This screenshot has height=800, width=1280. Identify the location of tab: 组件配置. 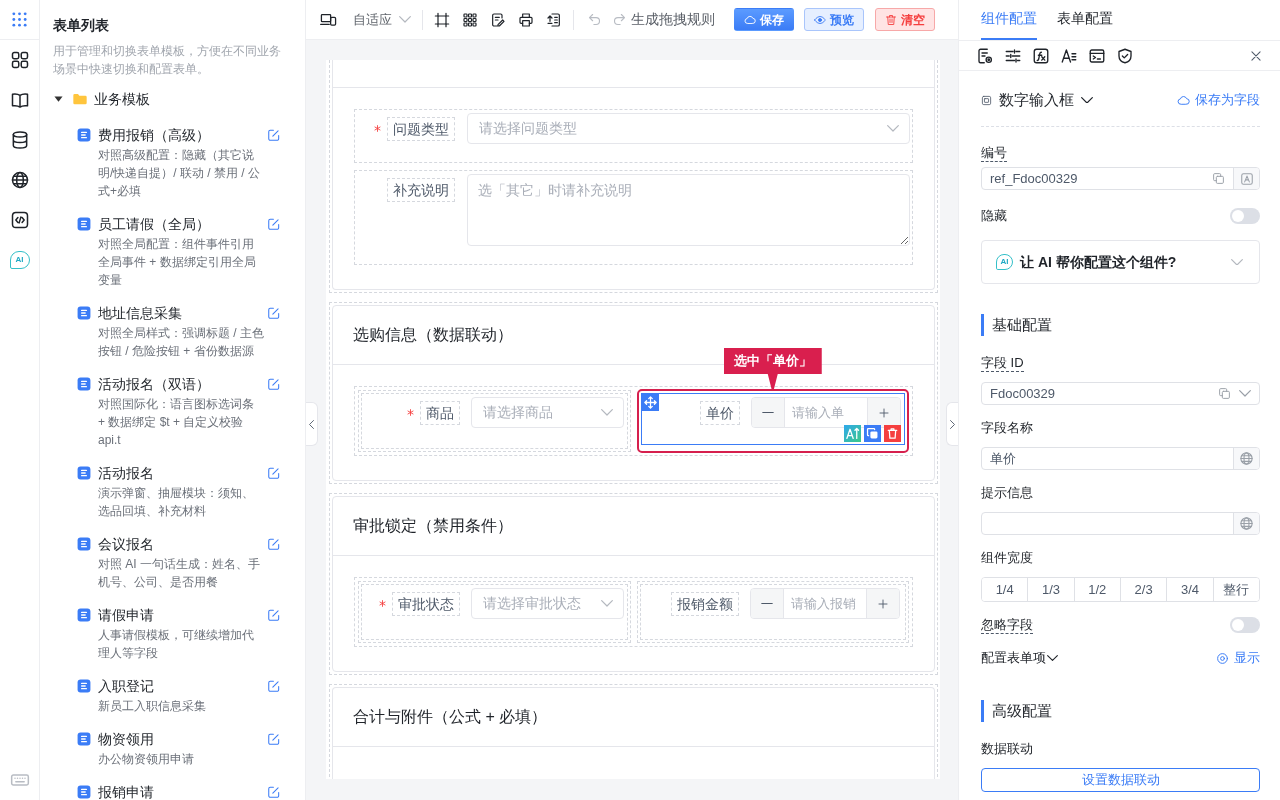
(1009, 20).